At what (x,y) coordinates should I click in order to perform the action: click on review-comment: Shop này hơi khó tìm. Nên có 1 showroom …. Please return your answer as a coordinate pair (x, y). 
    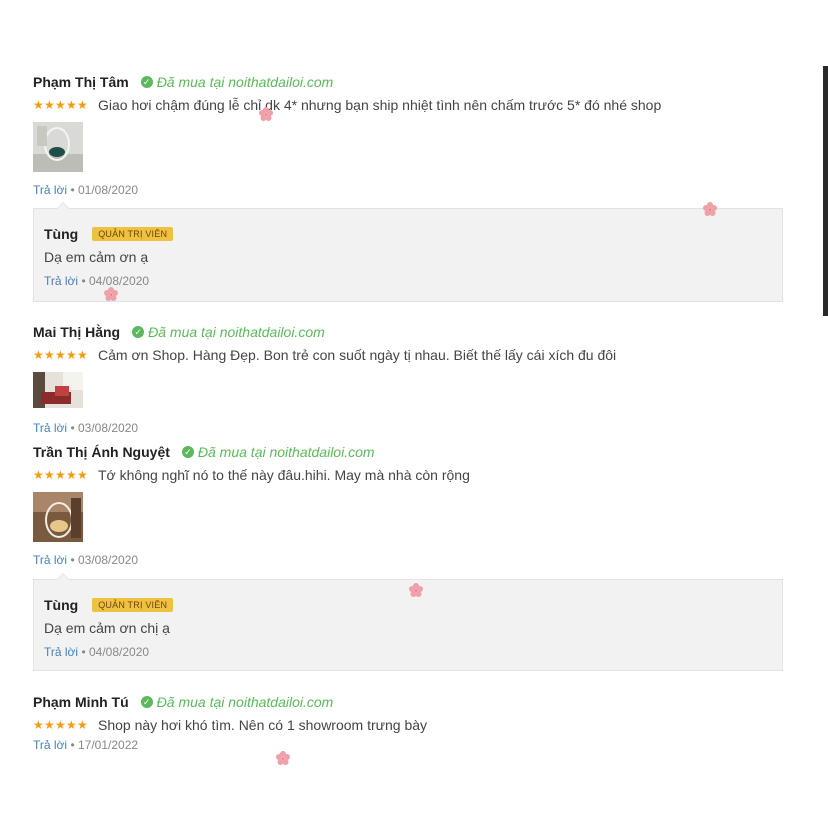
    Looking at the image, I should click on (263, 725).